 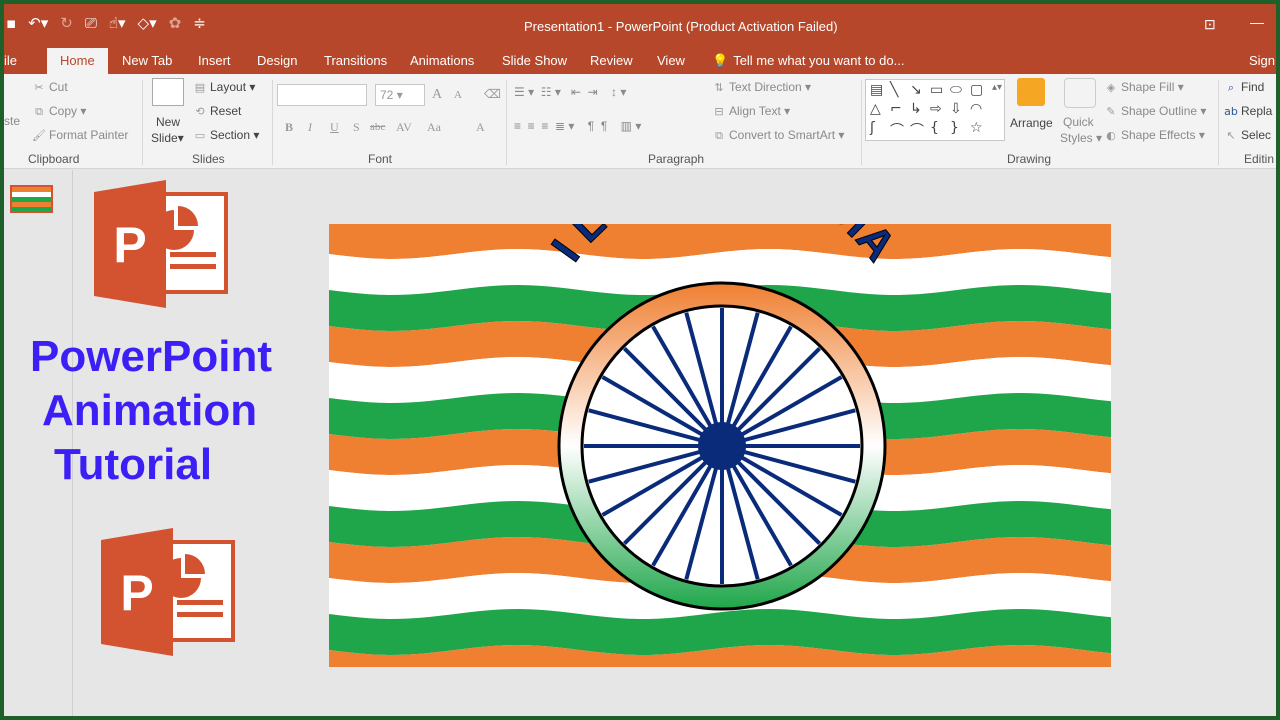 What do you see at coordinates (755, 111) in the screenshot?
I see `align-text-label: Align Text` at bounding box center [755, 111].